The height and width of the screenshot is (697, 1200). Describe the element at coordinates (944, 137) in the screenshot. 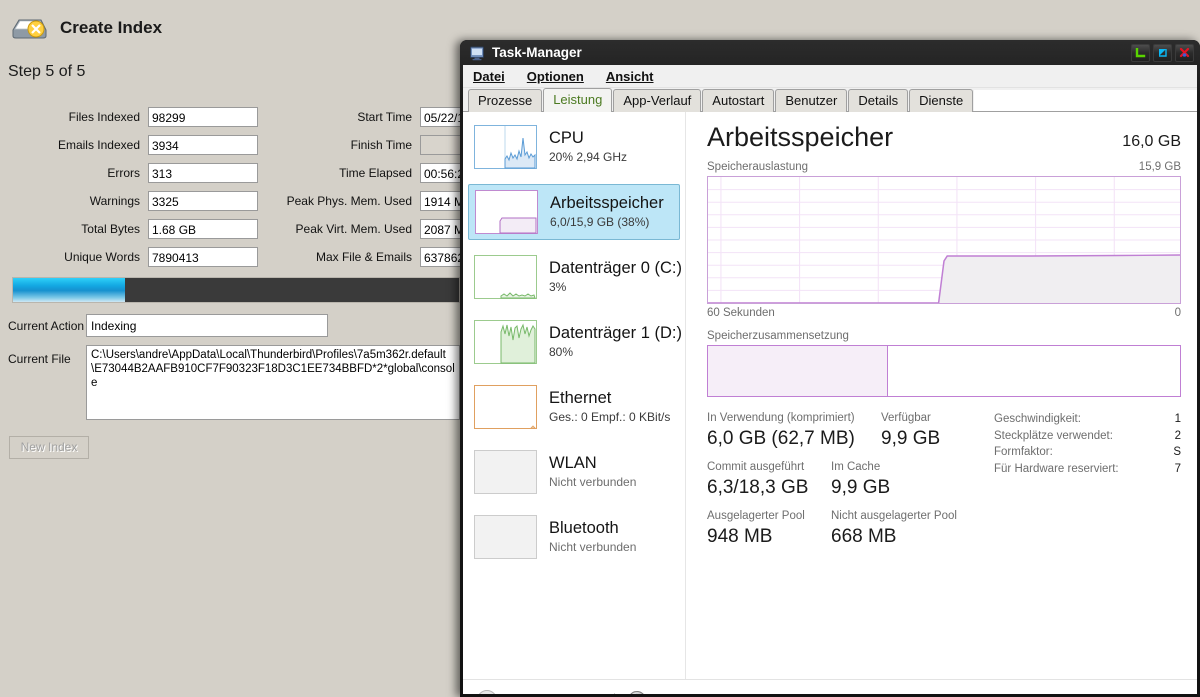

I see `memory-header: Arbeitsspeicher 16,0 GB` at that location.